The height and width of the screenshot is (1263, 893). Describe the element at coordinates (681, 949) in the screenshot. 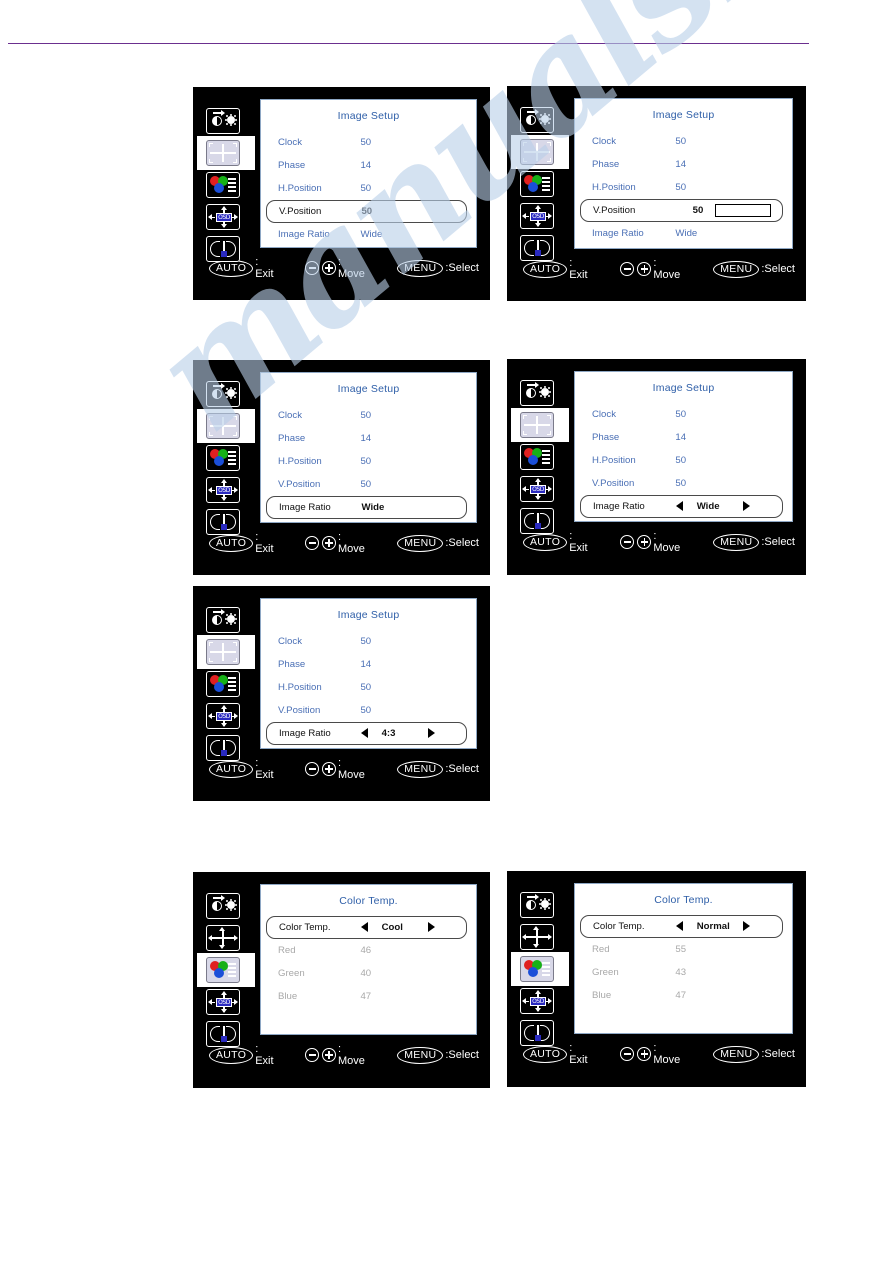

I see `menu-row: Red 55` at that location.